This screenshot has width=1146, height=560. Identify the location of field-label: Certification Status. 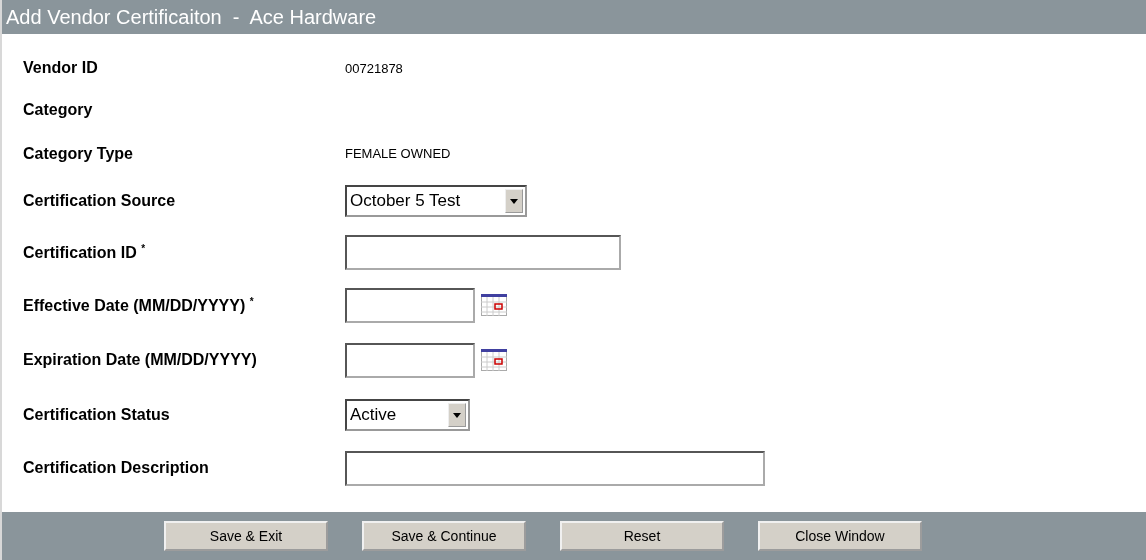
(97, 415).